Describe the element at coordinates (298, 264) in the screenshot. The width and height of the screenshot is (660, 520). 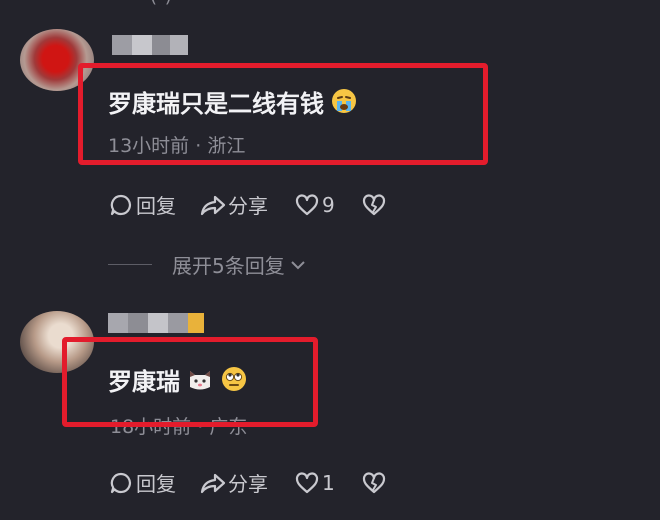
I see `chevron-down-icon` at that location.